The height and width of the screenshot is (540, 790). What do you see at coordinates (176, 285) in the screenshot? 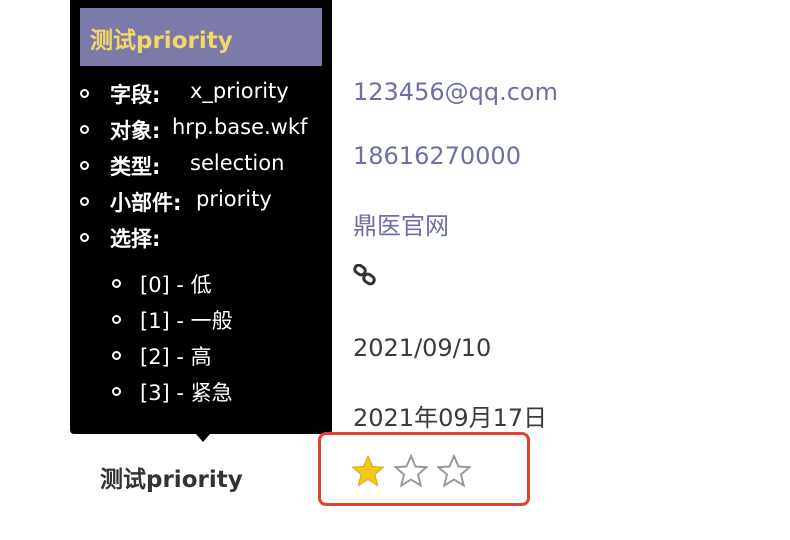
I see `tooltip-option-text: [0] - 低` at bounding box center [176, 285].